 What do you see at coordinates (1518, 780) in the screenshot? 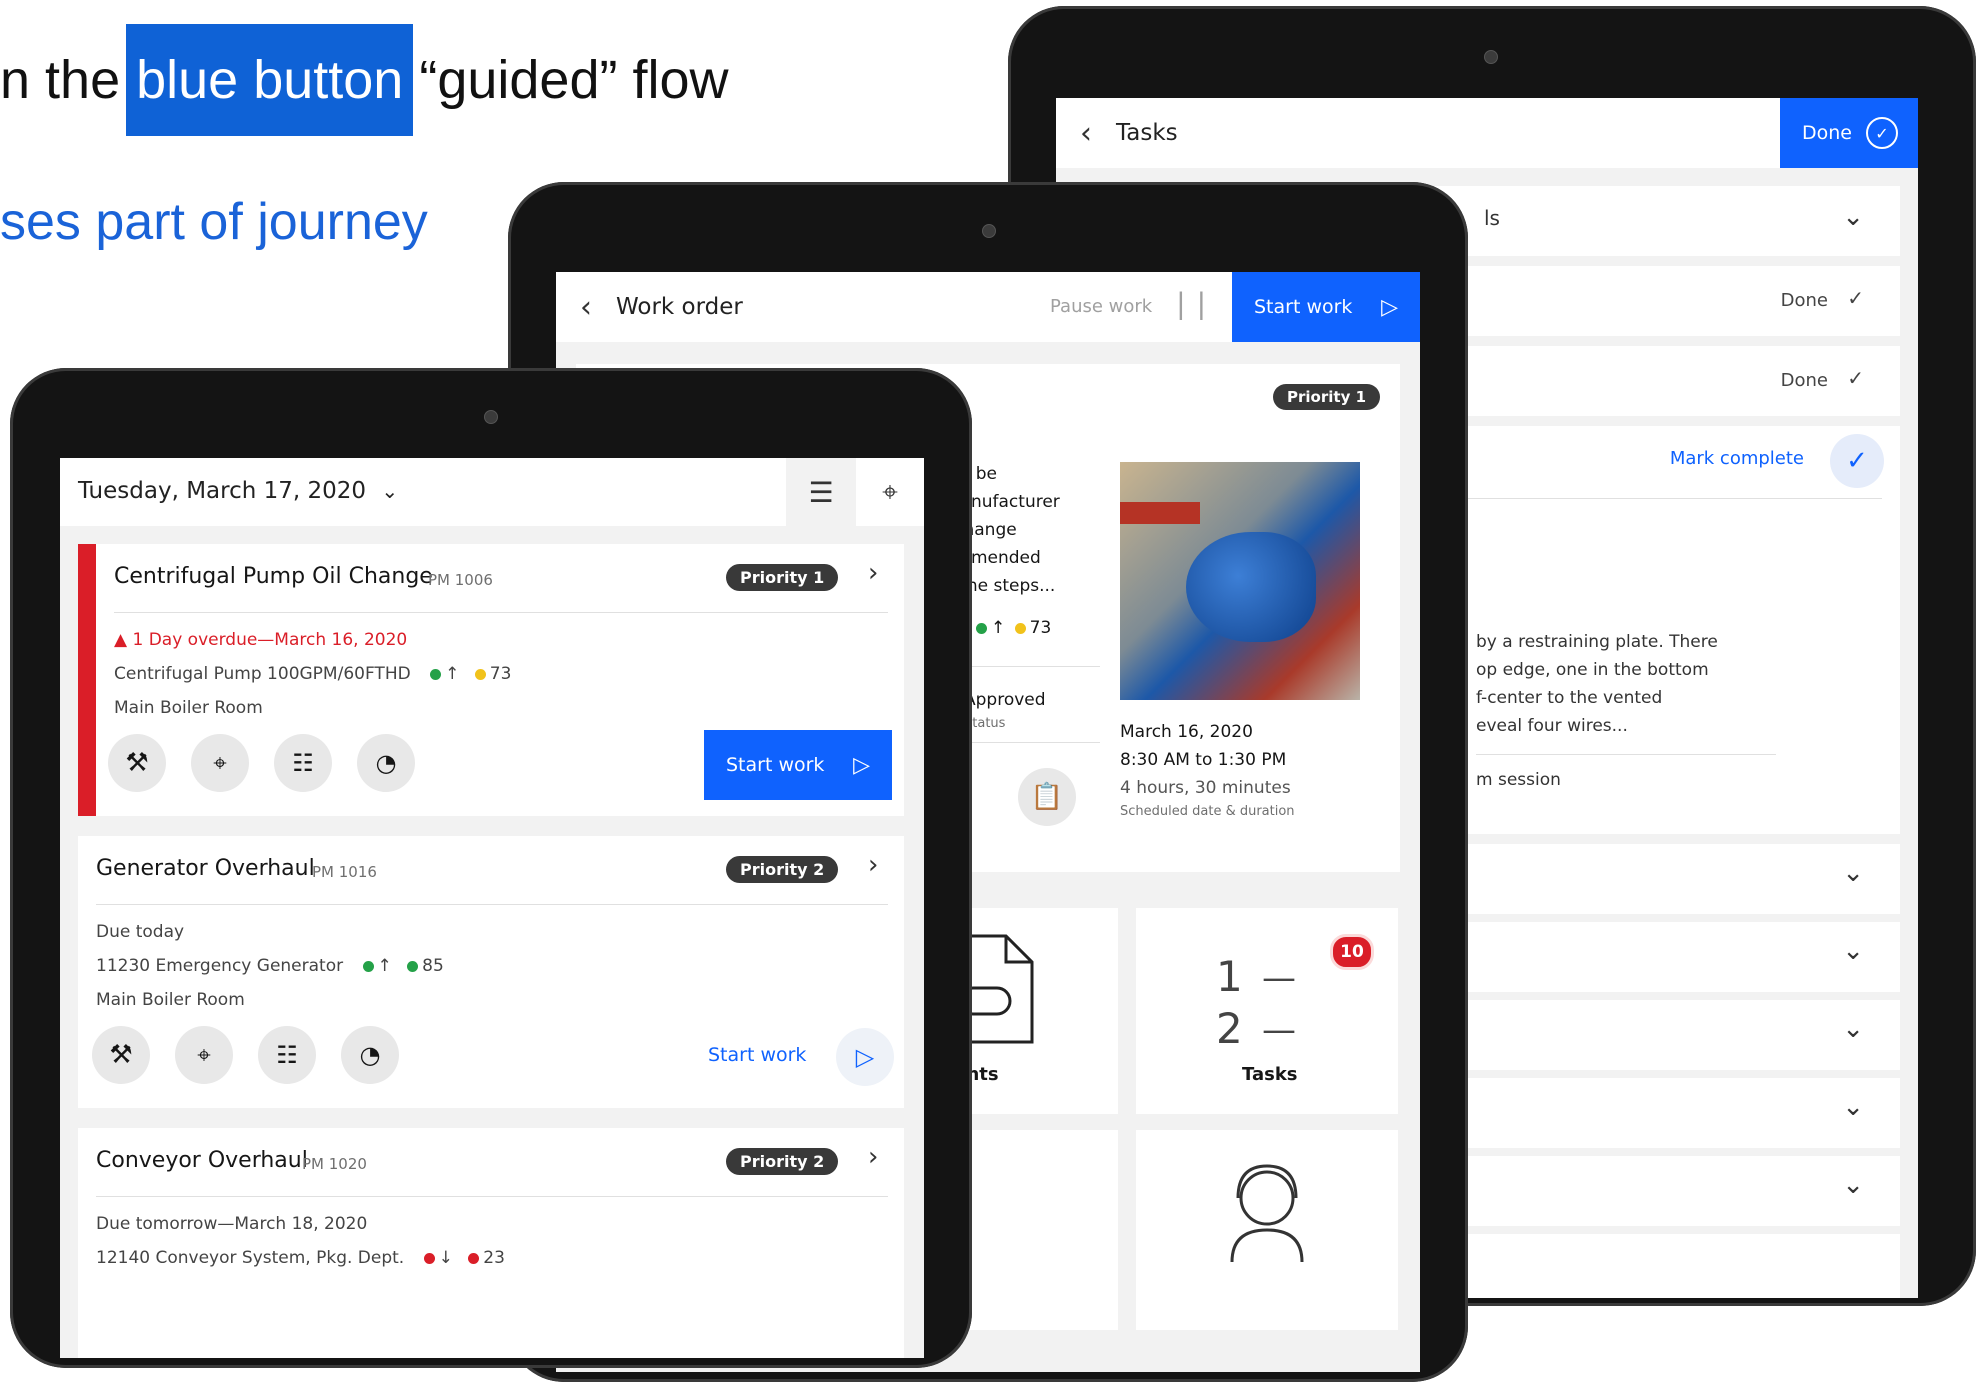
I see `session-text: m session` at bounding box center [1518, 780].